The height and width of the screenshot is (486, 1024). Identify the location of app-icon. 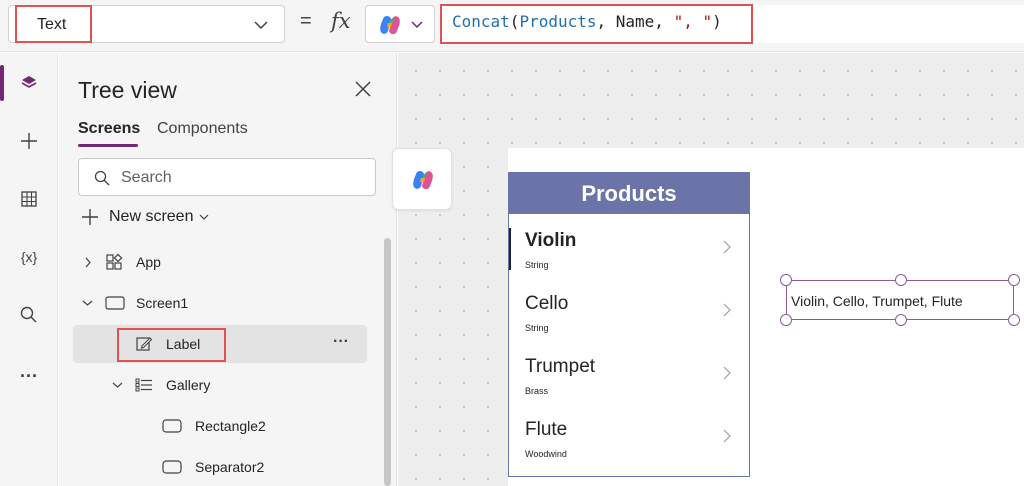
(114, 261).